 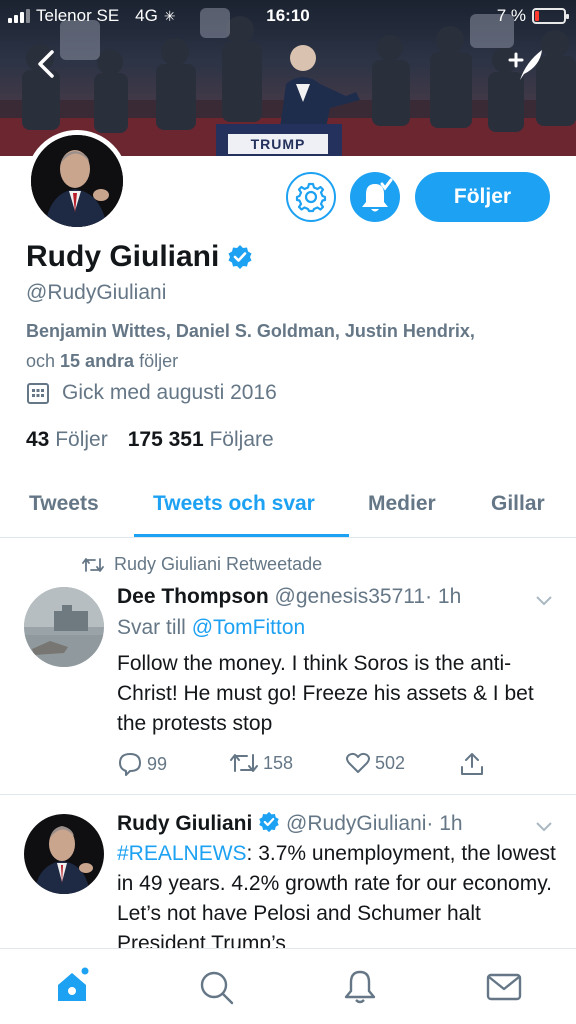 I want to click on retweet-context: Rudy Giuliani Retweetade, so click(x=202, y=564).